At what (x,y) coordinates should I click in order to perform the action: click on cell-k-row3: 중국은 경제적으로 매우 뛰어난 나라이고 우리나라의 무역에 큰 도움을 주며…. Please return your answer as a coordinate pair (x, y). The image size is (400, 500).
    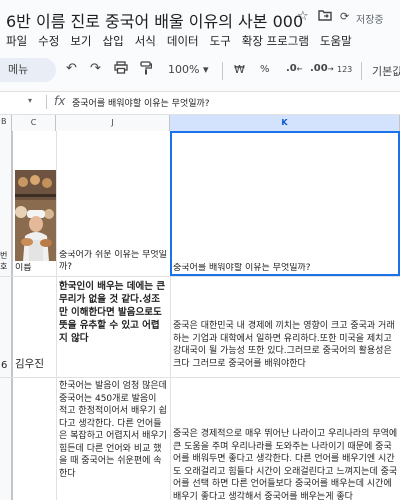
    Looking at the image, I should click on (286, 464).